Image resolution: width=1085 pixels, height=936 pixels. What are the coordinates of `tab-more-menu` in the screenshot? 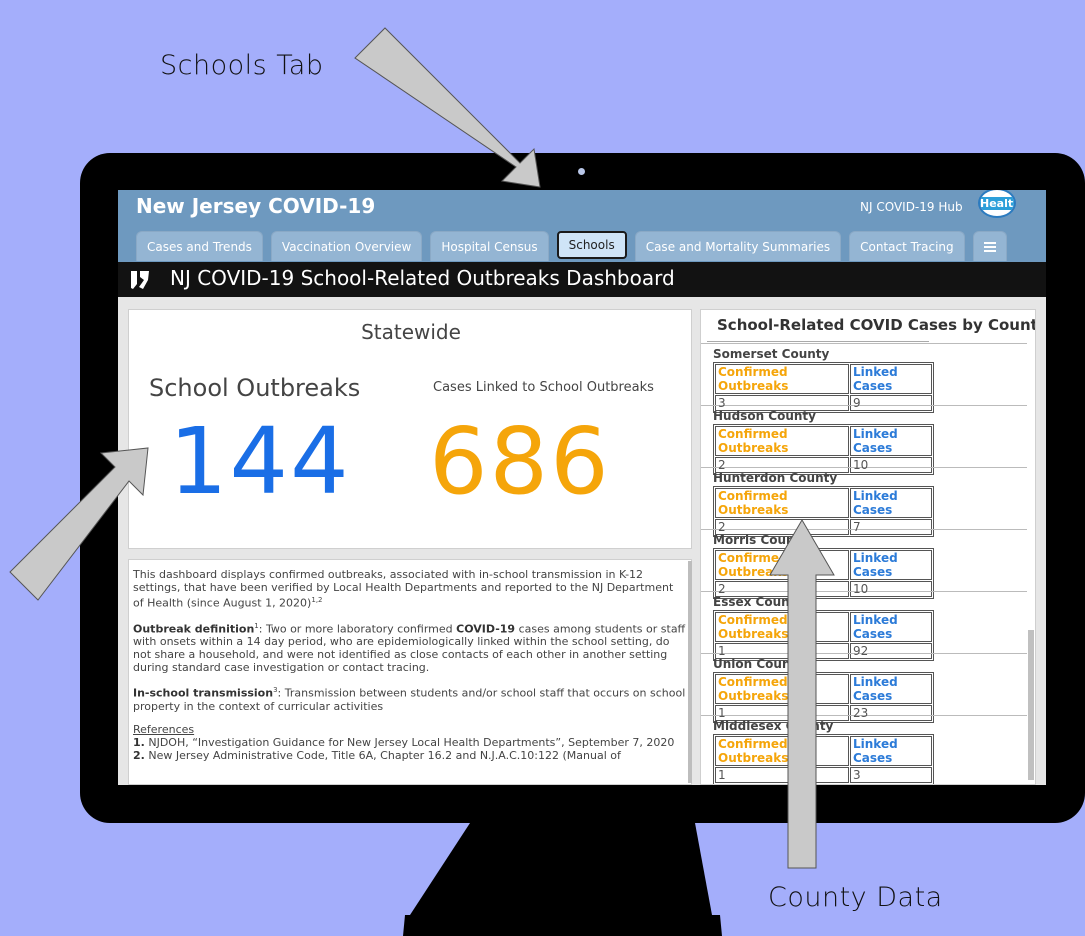 It's located at (989, 246).